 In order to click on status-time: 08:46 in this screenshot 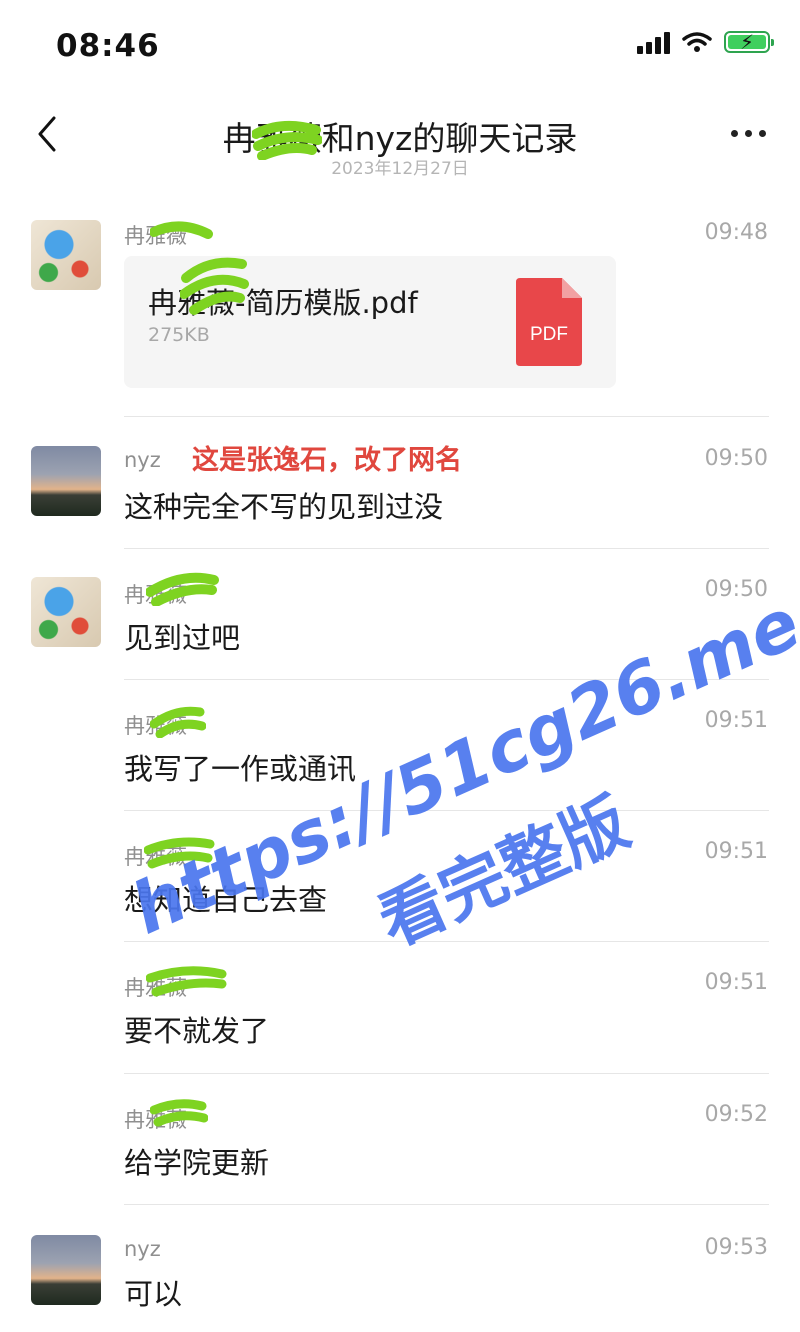, I will do `click(108, 46)`.